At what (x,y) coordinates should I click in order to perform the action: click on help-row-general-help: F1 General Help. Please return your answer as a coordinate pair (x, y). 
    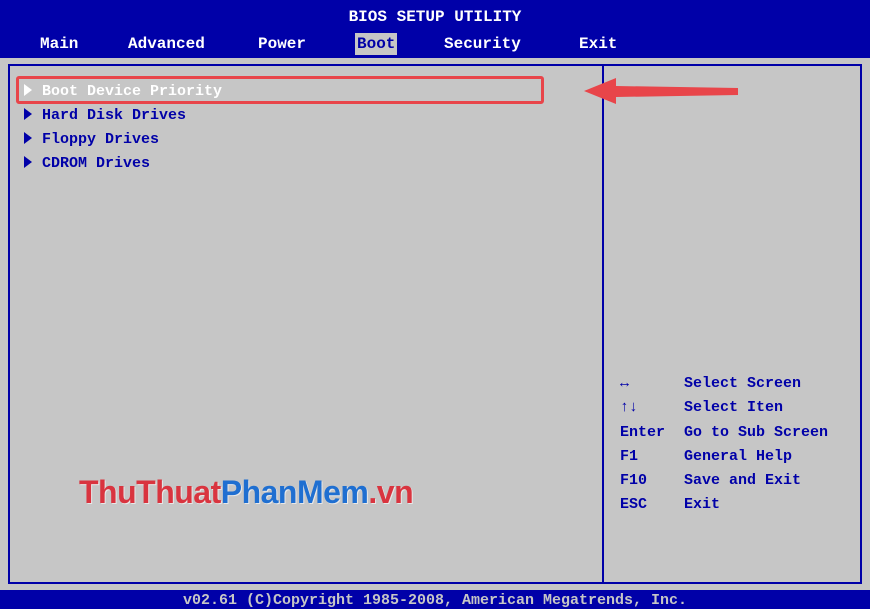
    Looking at the image, I should click on (706, 457).